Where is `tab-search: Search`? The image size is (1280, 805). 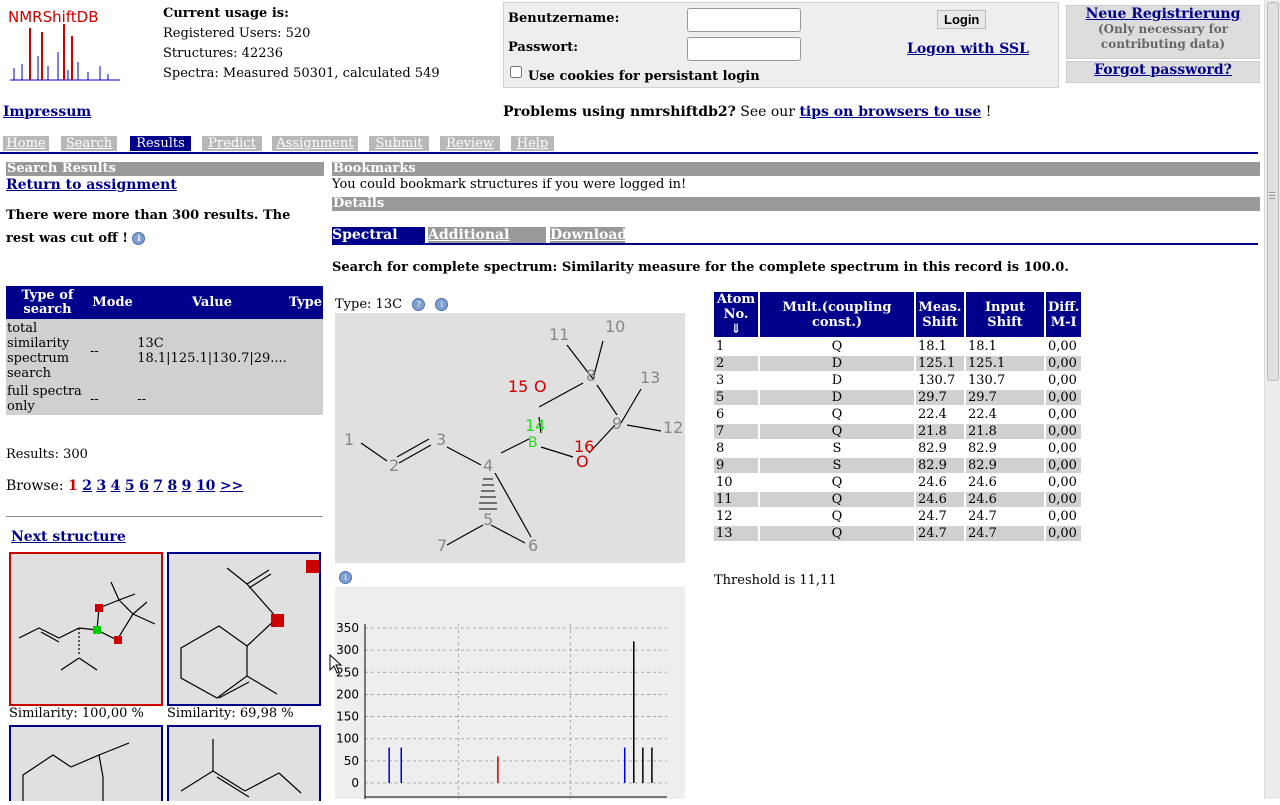
tab-search: Search is located at coordinates (89, 143).